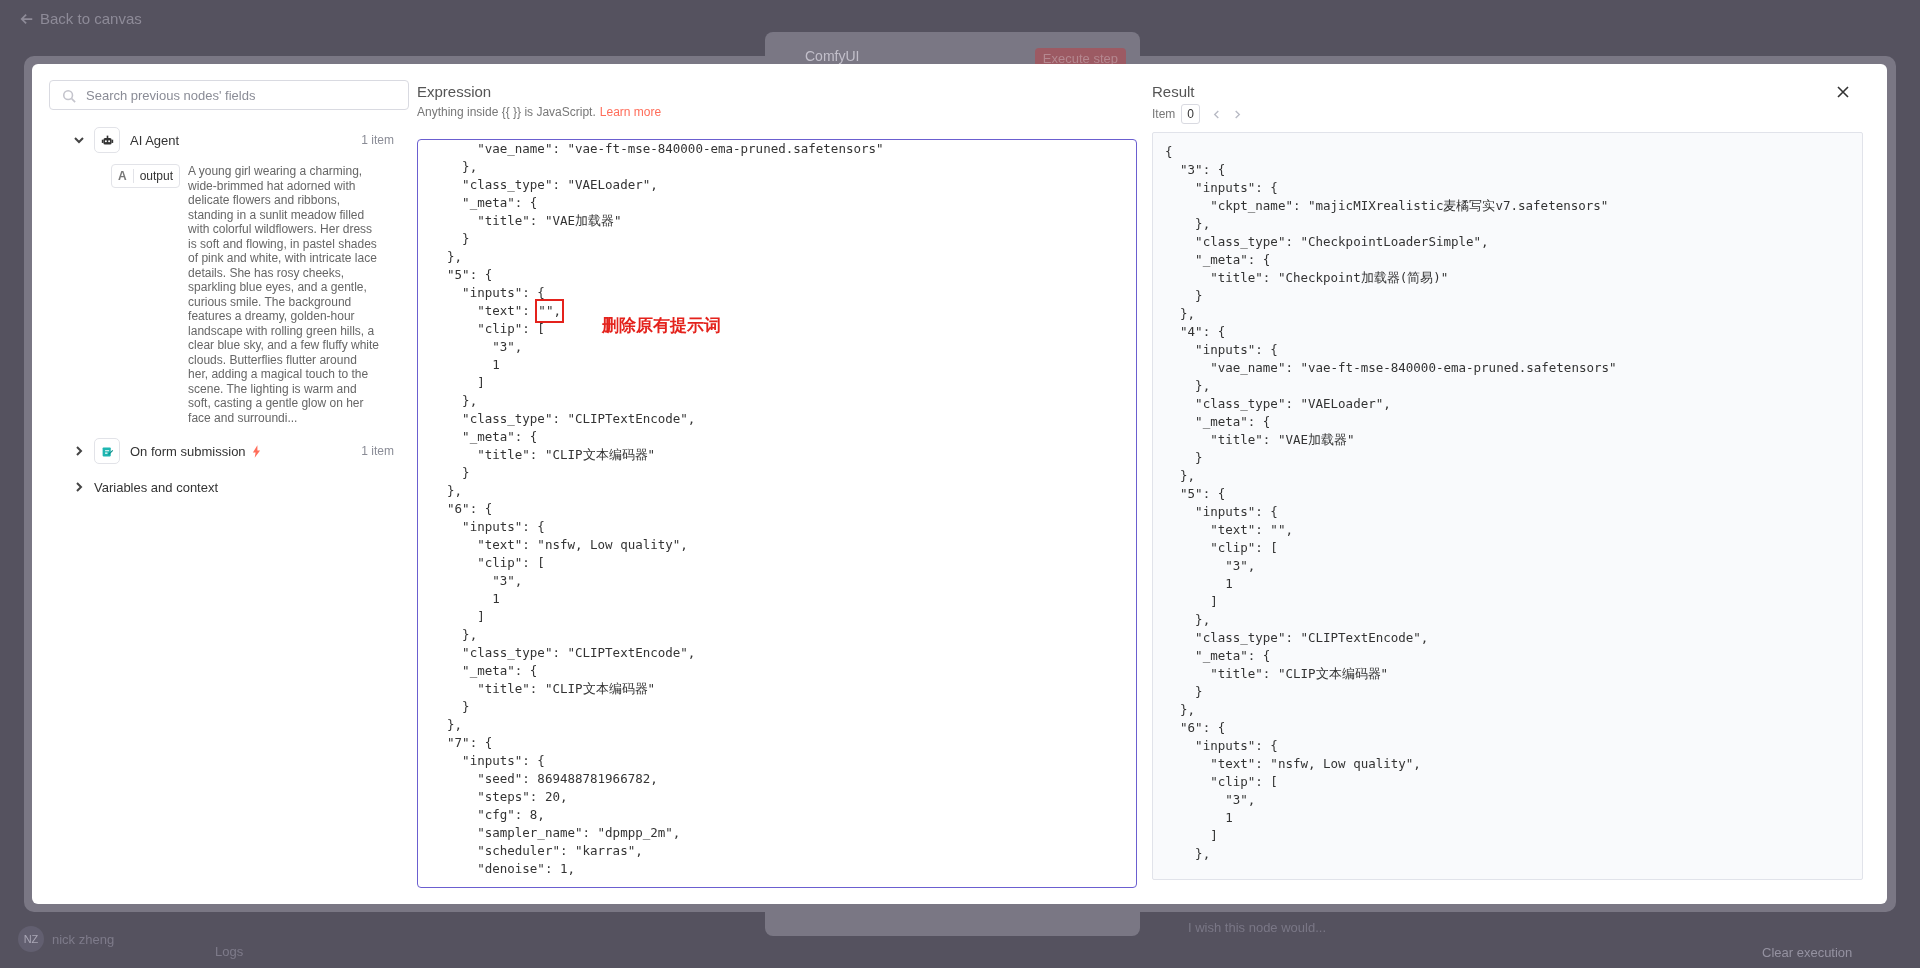 The width and height of the screenshot is (1920, 968). I want to click on item-label: Item, so click(1164, 114).